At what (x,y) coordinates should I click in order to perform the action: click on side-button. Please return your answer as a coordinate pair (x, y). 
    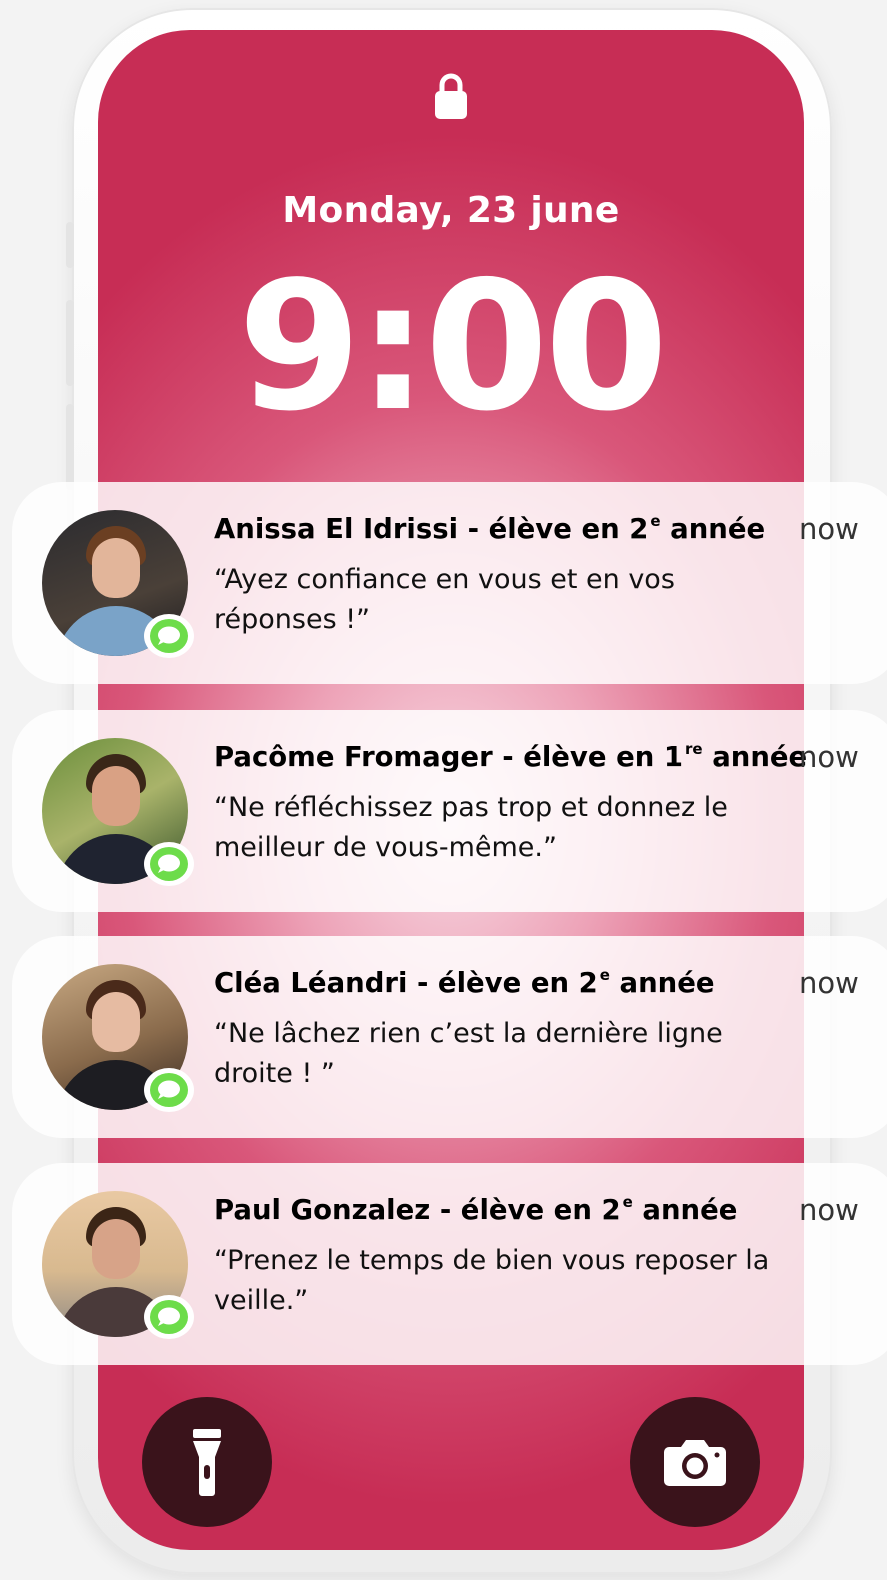
    Looking at the image, I should click on (70, 245).